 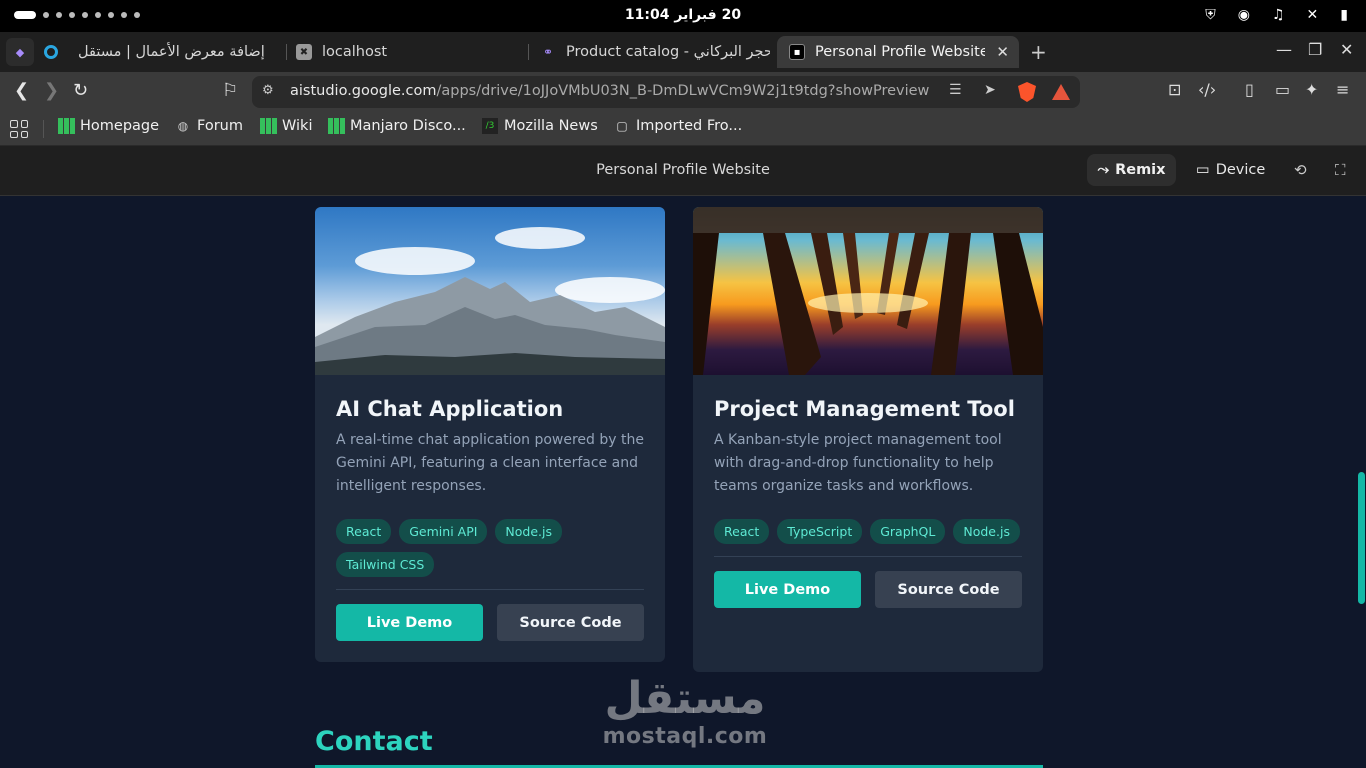 What do you see at coordinates (1027, 92) in the screenshot?
I see `brave-shields-icon` at bounding box center [1027, 92].